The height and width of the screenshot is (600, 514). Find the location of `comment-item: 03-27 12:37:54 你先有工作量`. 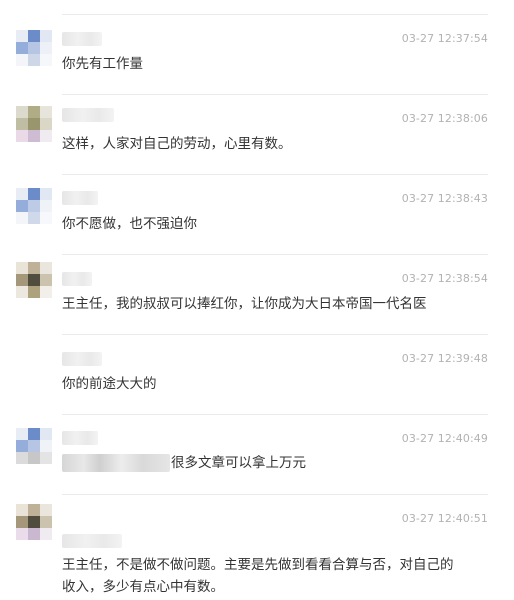

comment-item: 03-27 12:37:54 你先有工作量 is located at coordinates (257, 54).